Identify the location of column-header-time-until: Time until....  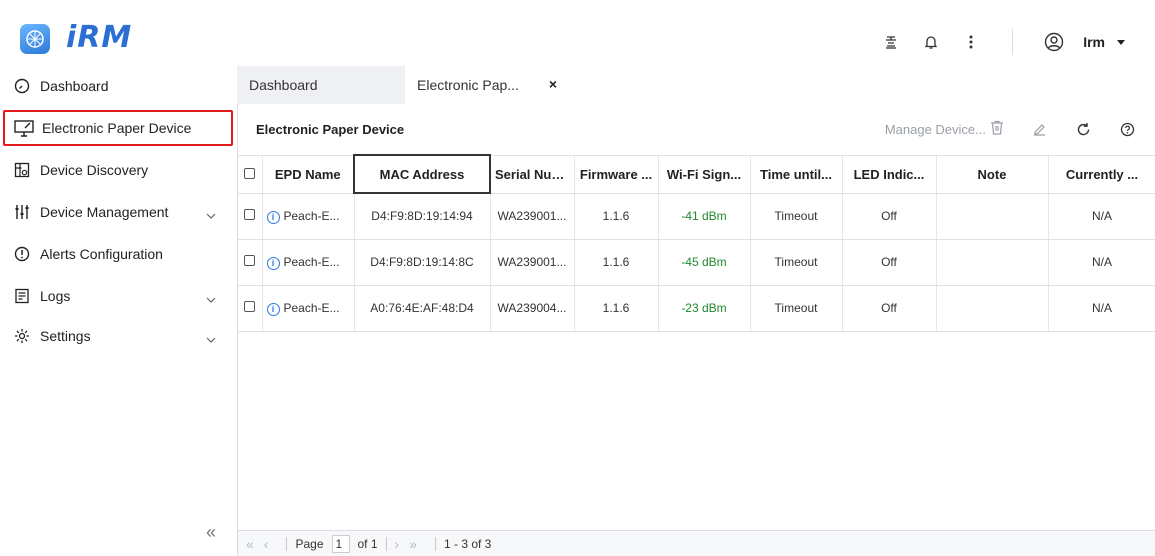
(796, 174).